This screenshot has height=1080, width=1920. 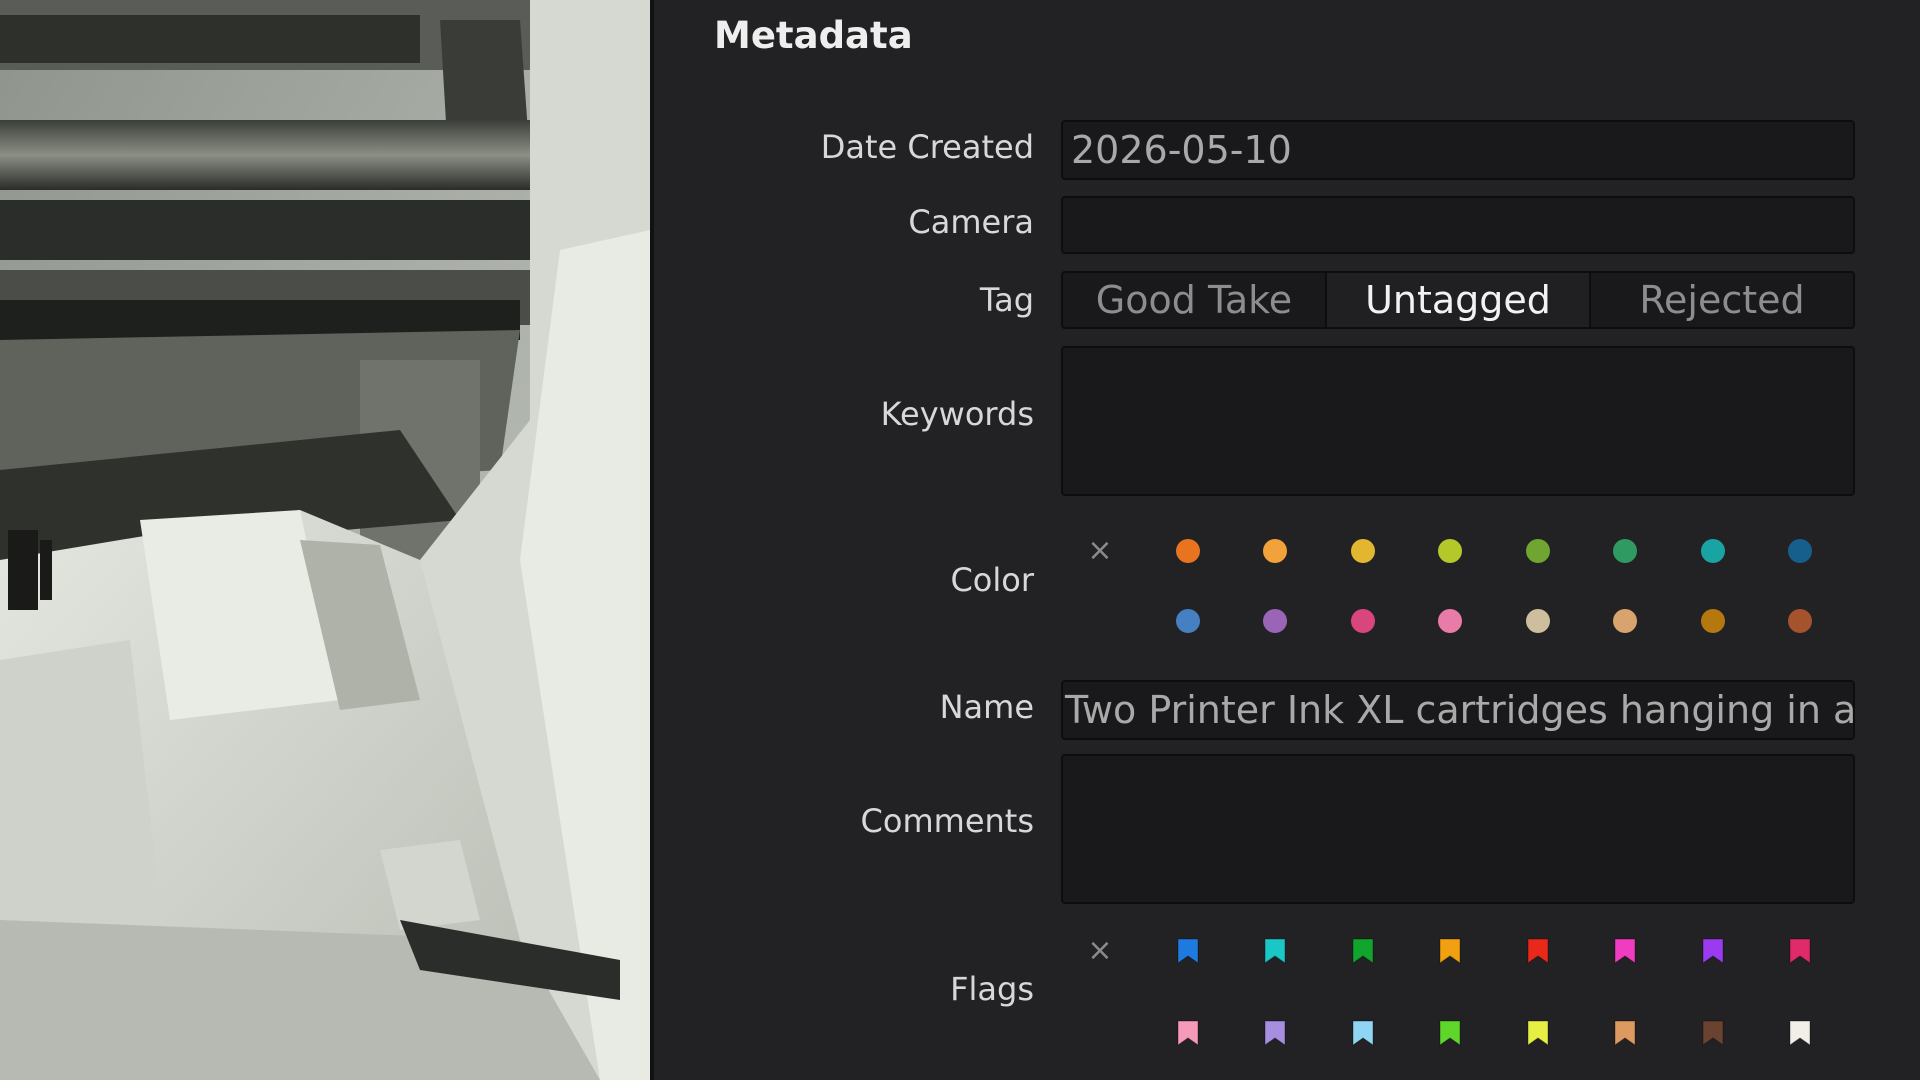 I want to click on date-created-label: Date Created, so click(x=927, y=147).